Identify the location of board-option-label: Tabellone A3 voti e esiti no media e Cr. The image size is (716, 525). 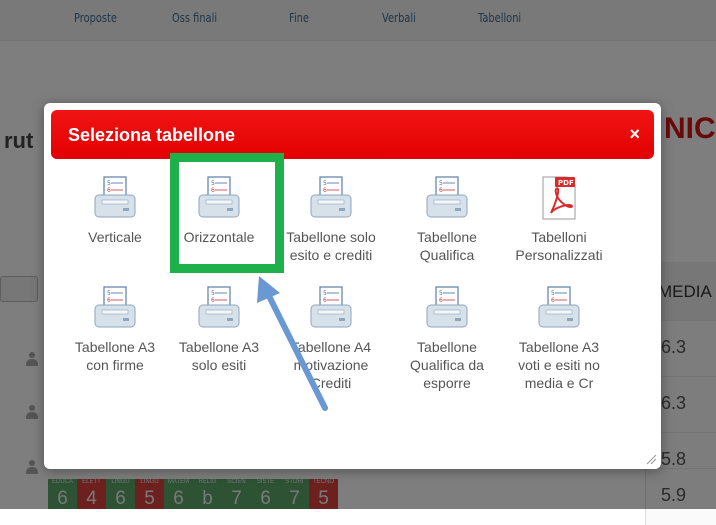
(559, 365).